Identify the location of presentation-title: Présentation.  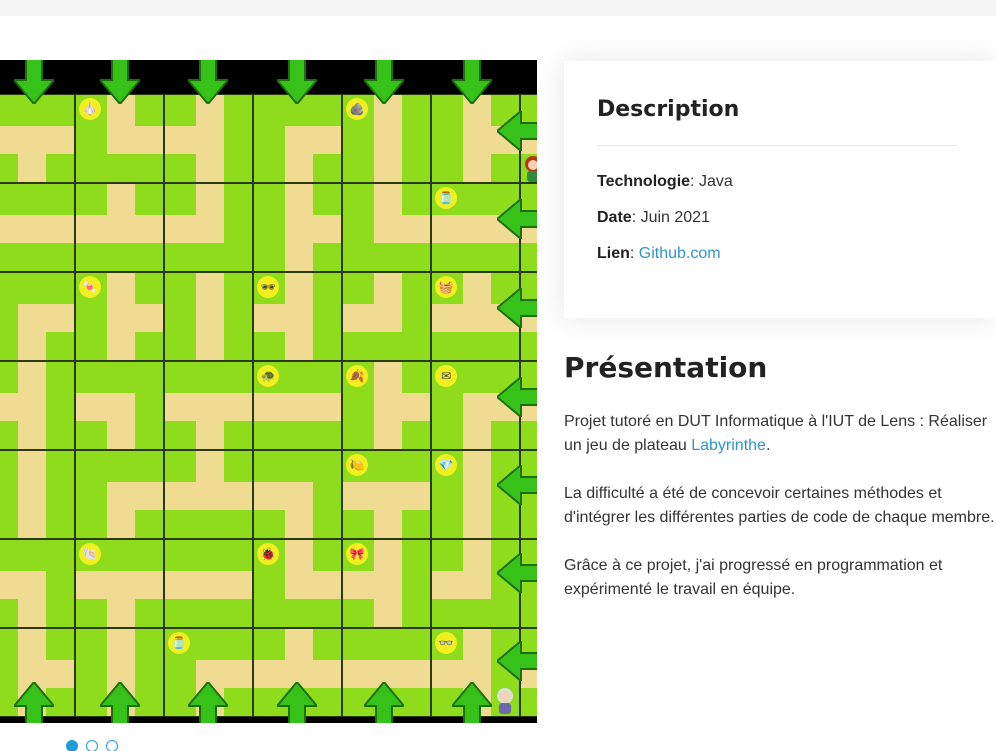
(666, 367).